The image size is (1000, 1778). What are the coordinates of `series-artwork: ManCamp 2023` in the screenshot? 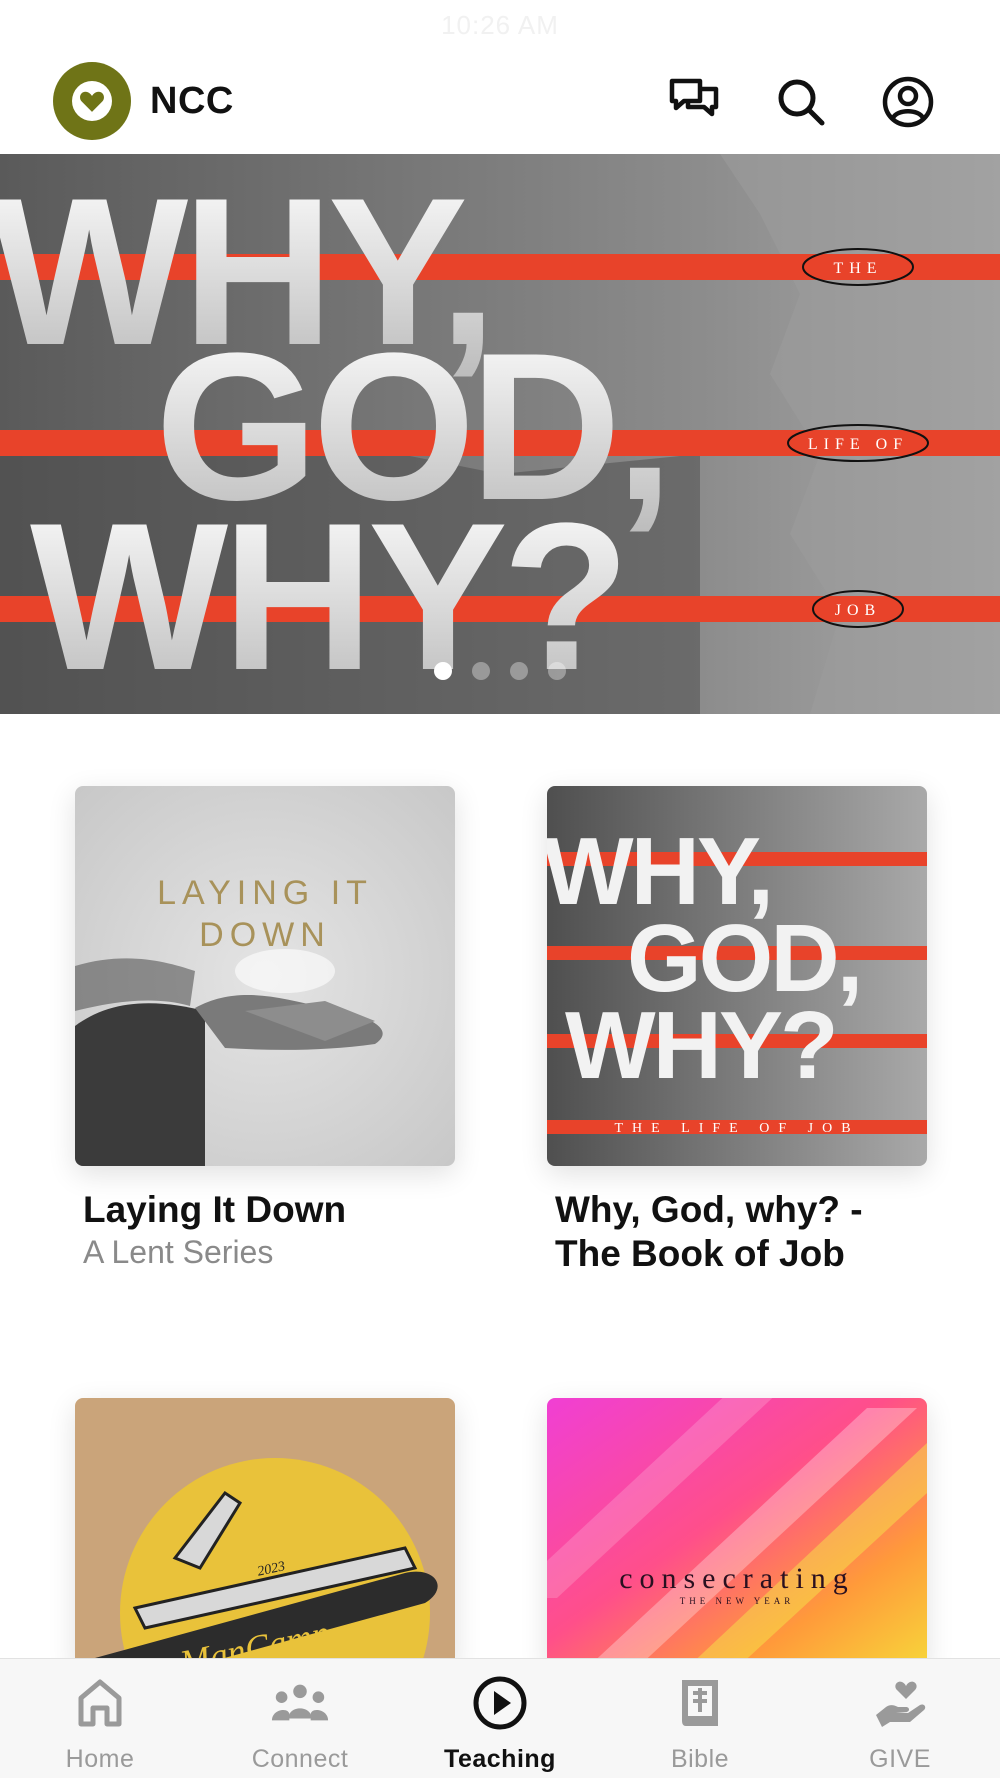 It's located at (265, 1533).